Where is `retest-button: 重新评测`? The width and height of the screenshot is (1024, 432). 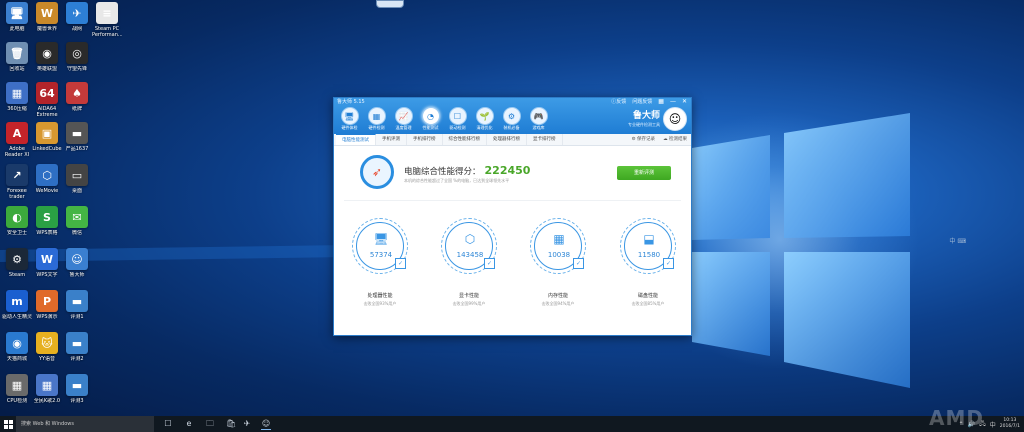
retest-button: 重新评测 is located at coordinates (644, 173).